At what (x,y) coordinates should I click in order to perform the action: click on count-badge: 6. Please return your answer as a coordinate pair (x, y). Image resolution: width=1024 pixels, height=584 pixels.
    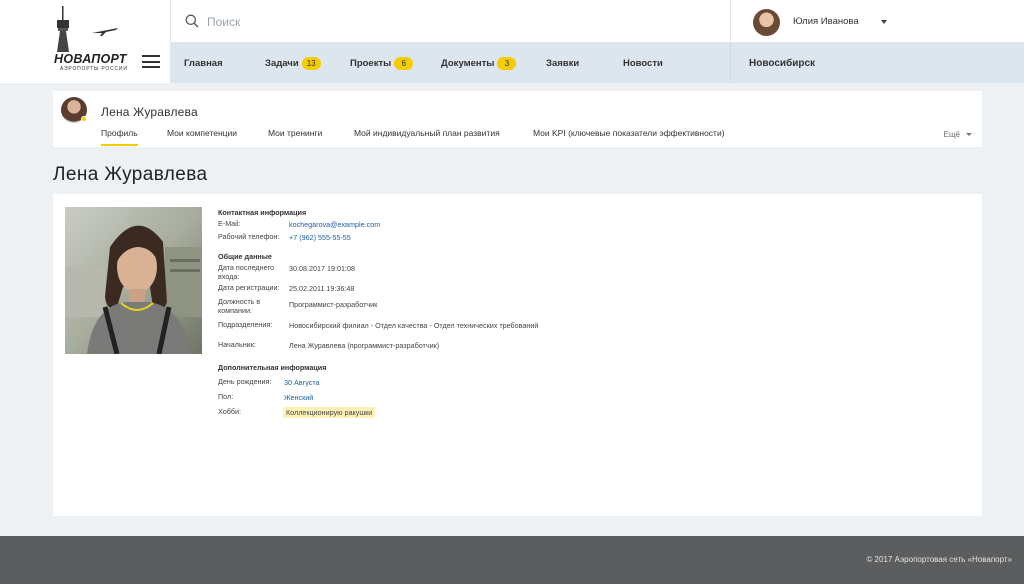
    Looking at the image, I should click on (404, 63).